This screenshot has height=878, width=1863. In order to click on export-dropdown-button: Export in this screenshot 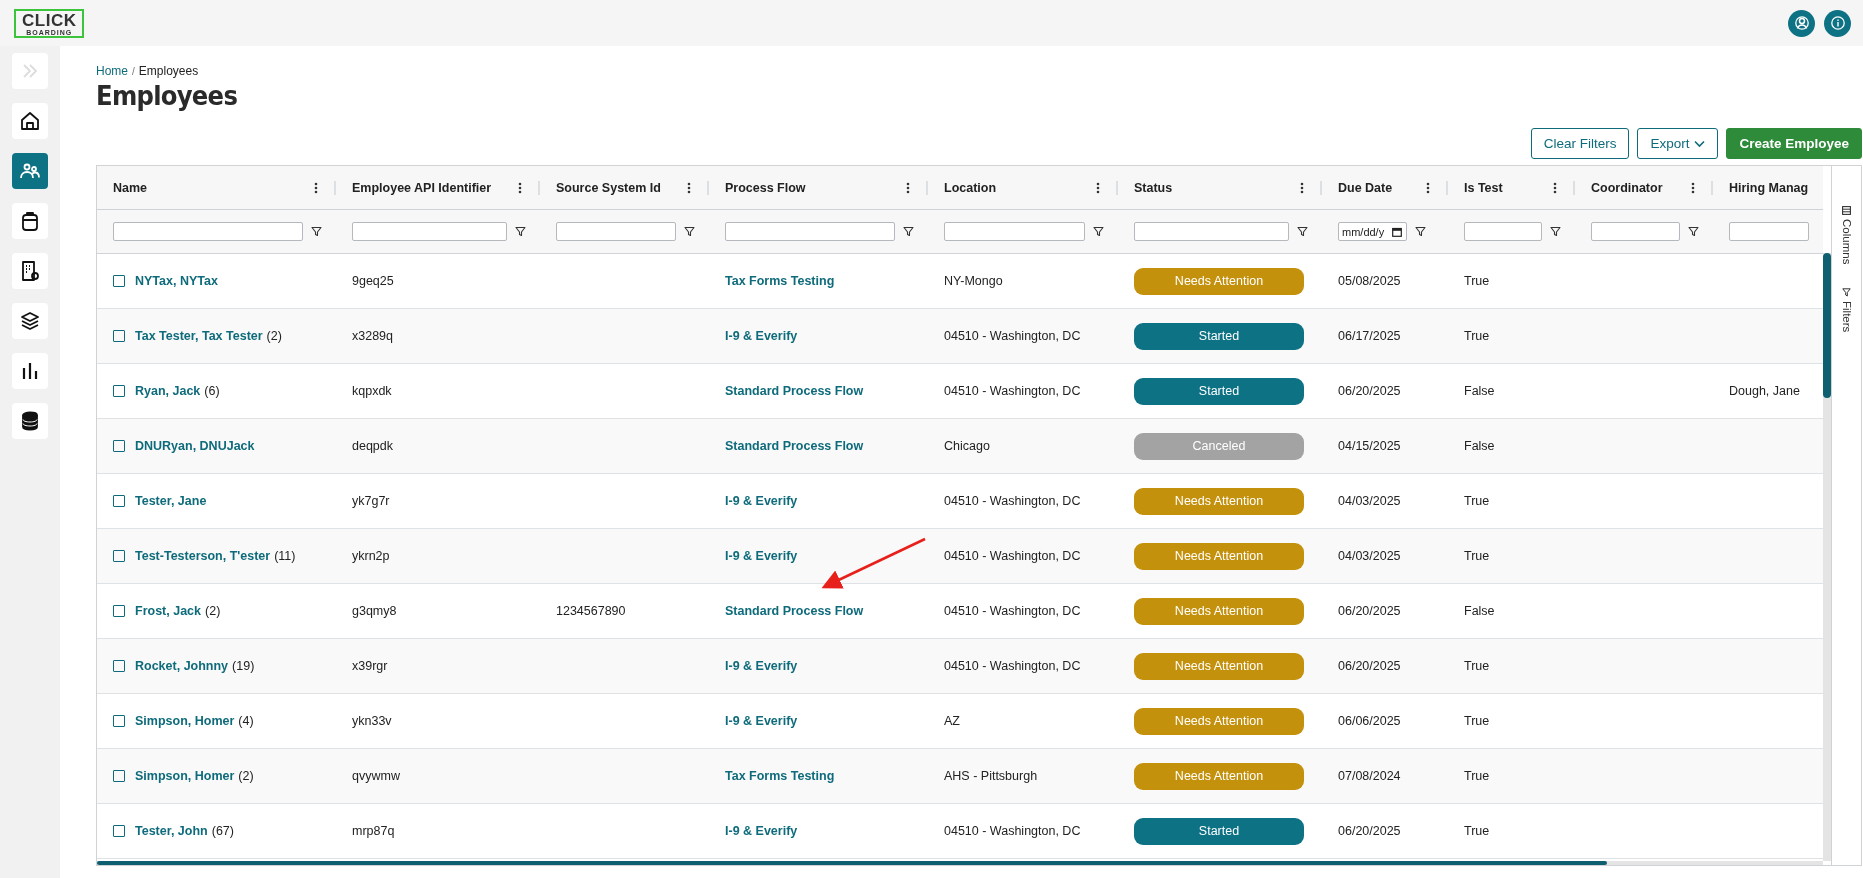, I will do `click(1678, 143)`.